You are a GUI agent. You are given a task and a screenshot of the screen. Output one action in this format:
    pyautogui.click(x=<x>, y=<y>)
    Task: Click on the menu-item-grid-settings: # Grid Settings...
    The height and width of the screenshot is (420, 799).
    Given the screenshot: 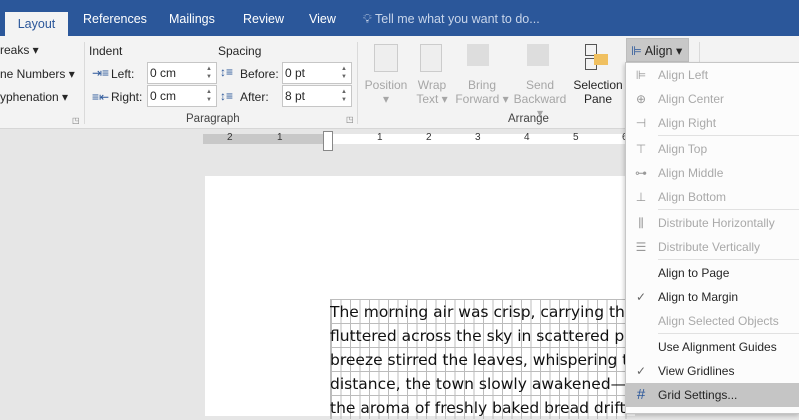 What is the action you would take?
    pyautogui.click(x=712, y=395)
    